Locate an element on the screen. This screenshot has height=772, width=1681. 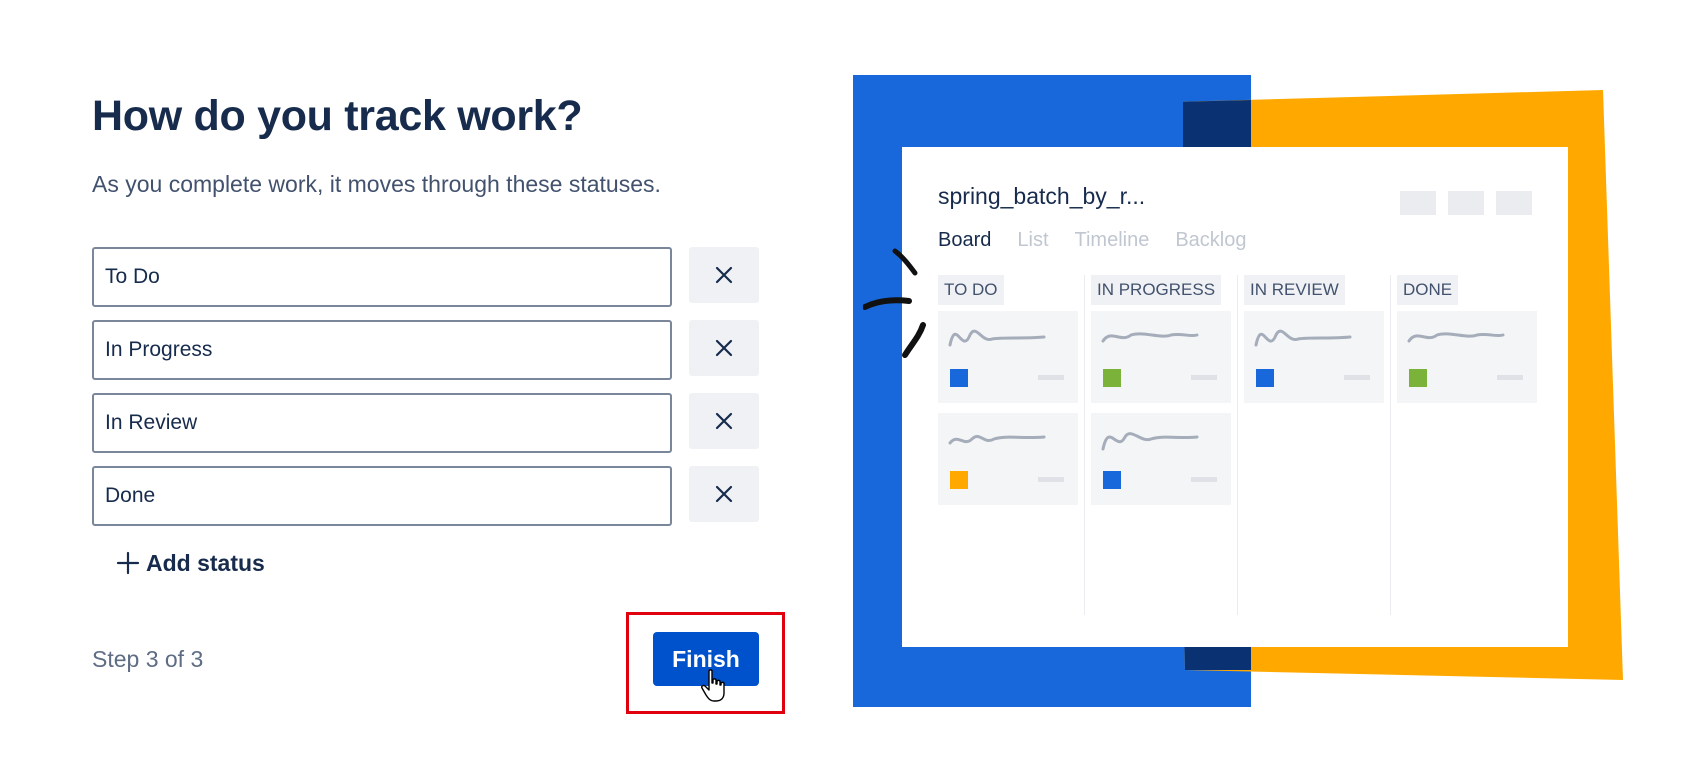
tab-backlog: Backlog is located at coordinates (1211, 240).